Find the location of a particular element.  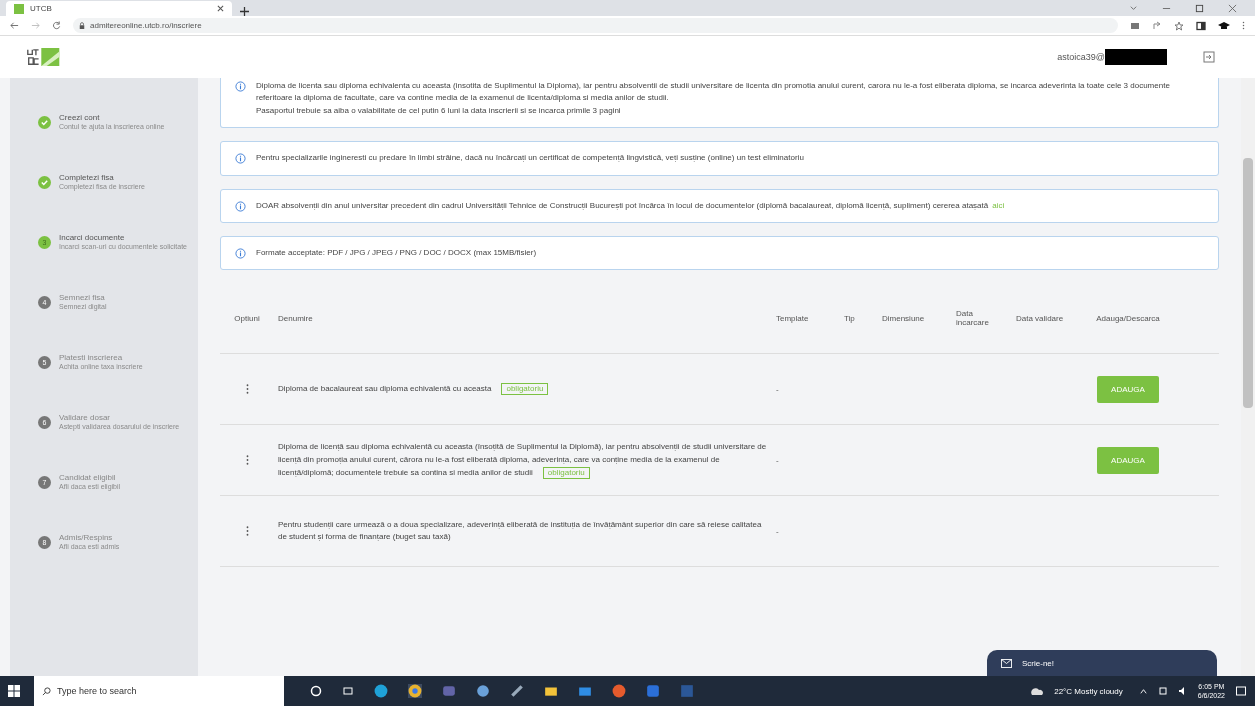

redaction-block is located at coordinates (1136, 57).